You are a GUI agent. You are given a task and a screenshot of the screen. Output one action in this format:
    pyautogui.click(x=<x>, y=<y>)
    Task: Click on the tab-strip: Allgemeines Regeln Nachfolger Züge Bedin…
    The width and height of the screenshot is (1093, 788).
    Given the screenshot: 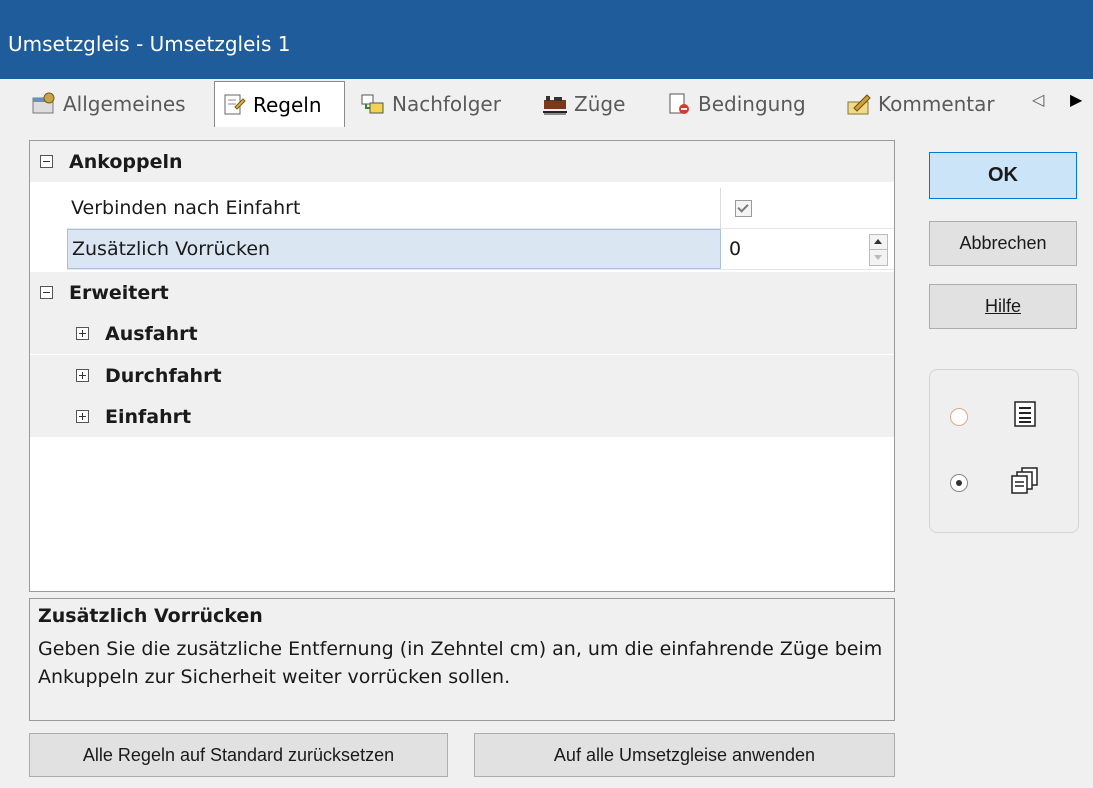 What is the action you would take?
    pyautogui.click(x=546, y=103)
    